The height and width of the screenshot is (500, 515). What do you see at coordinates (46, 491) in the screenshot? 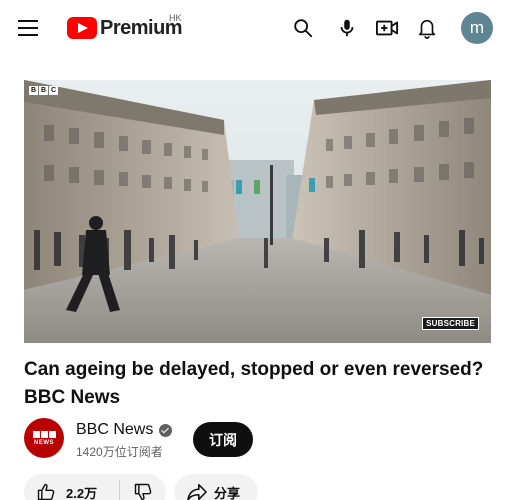
I see `thumbs-up-icon` at bounding box center [46, 491].